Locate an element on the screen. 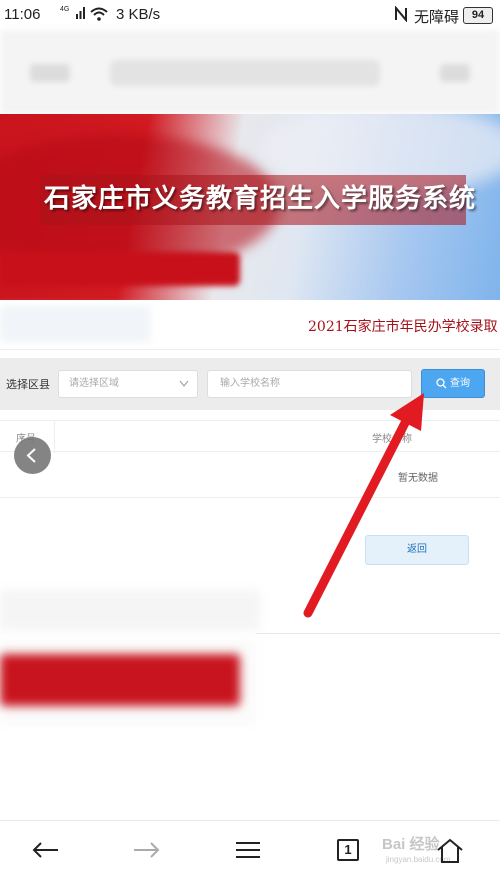  district-placeholder: 请选择区域 is located at coordinates (94, 383).